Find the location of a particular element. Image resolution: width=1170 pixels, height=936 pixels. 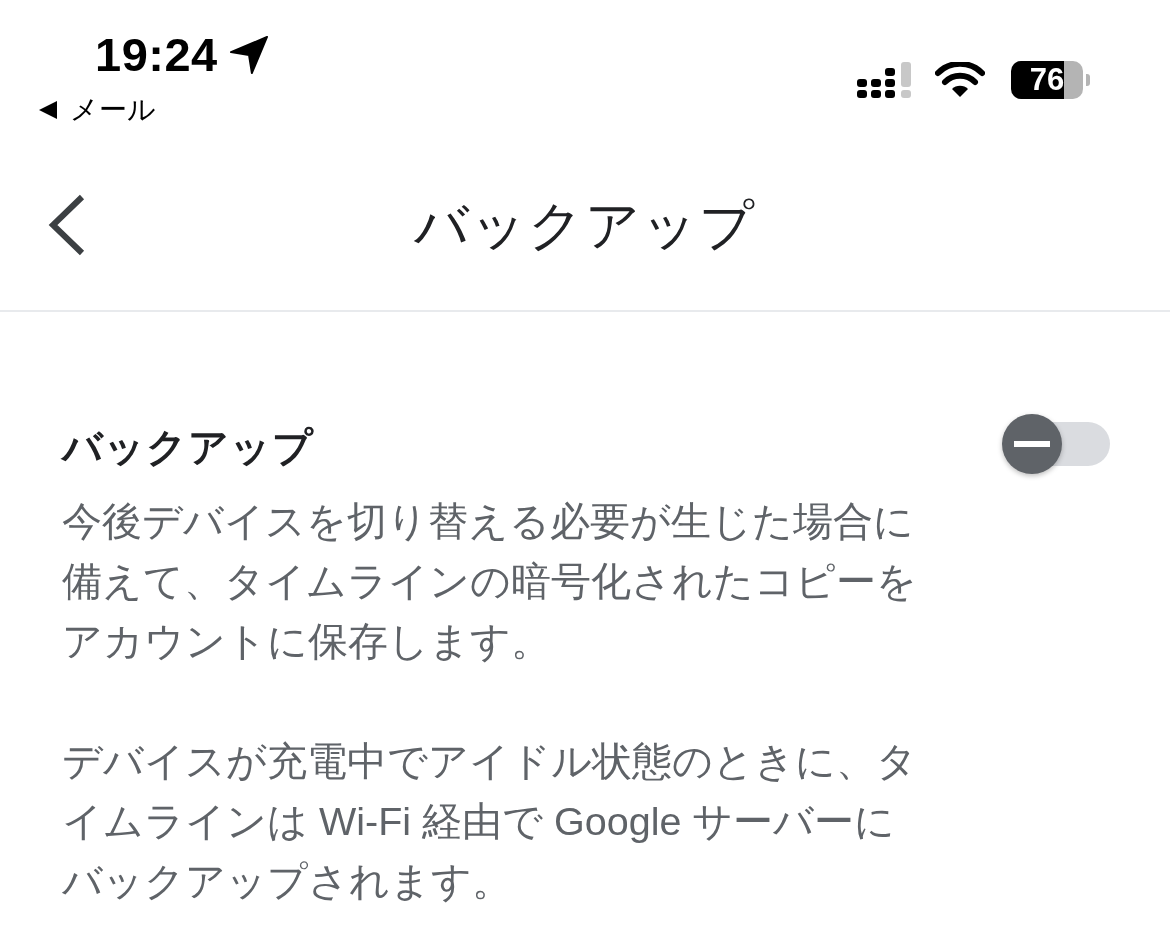

status-time: 19:24 is located at coordinates (156, 55).